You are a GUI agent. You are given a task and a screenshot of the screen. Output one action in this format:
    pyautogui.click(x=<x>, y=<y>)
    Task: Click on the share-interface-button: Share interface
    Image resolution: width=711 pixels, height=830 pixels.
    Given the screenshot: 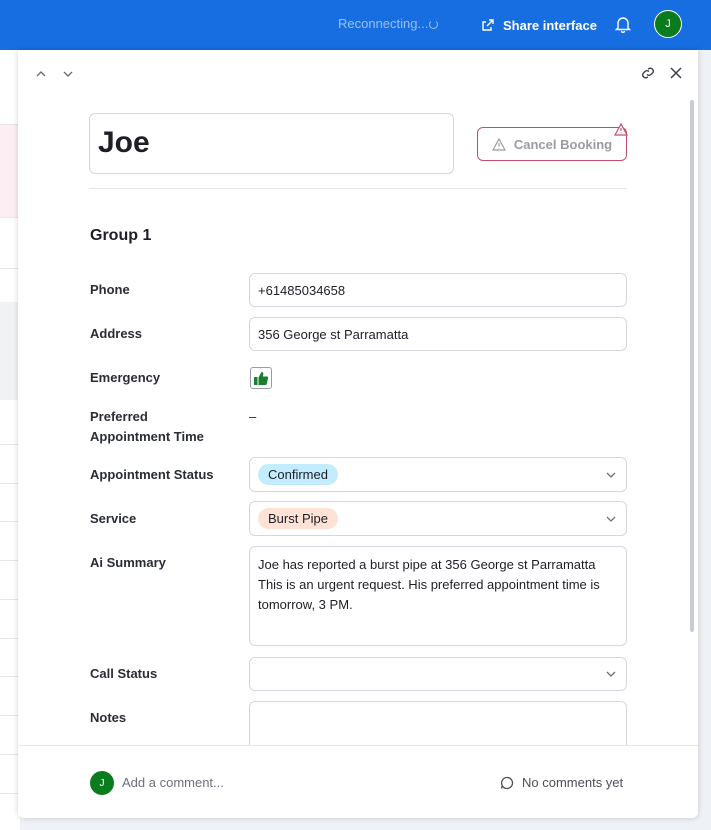 What is the action you would take?
    pyautogui.click(x=539, y=25)
    